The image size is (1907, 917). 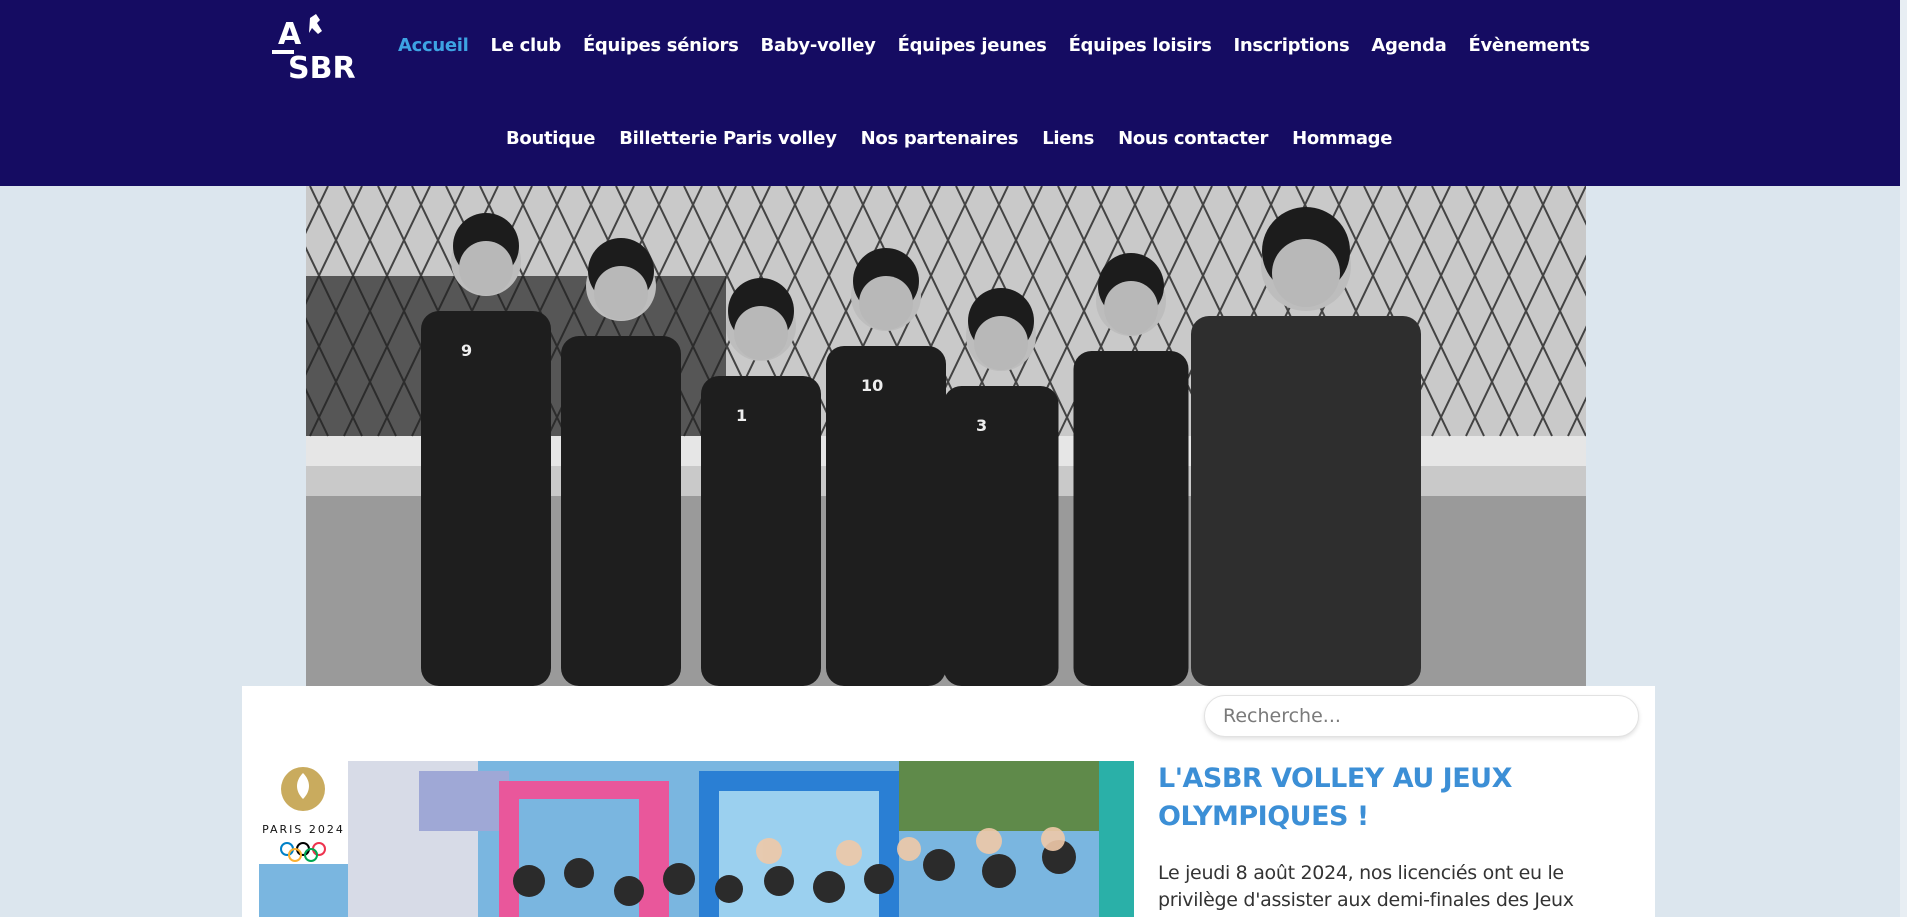 What do you see at coordinates (550, 138) in the screenshot?
I see `nav-item-boutique: Boutique` at bounding box center [550, 138].